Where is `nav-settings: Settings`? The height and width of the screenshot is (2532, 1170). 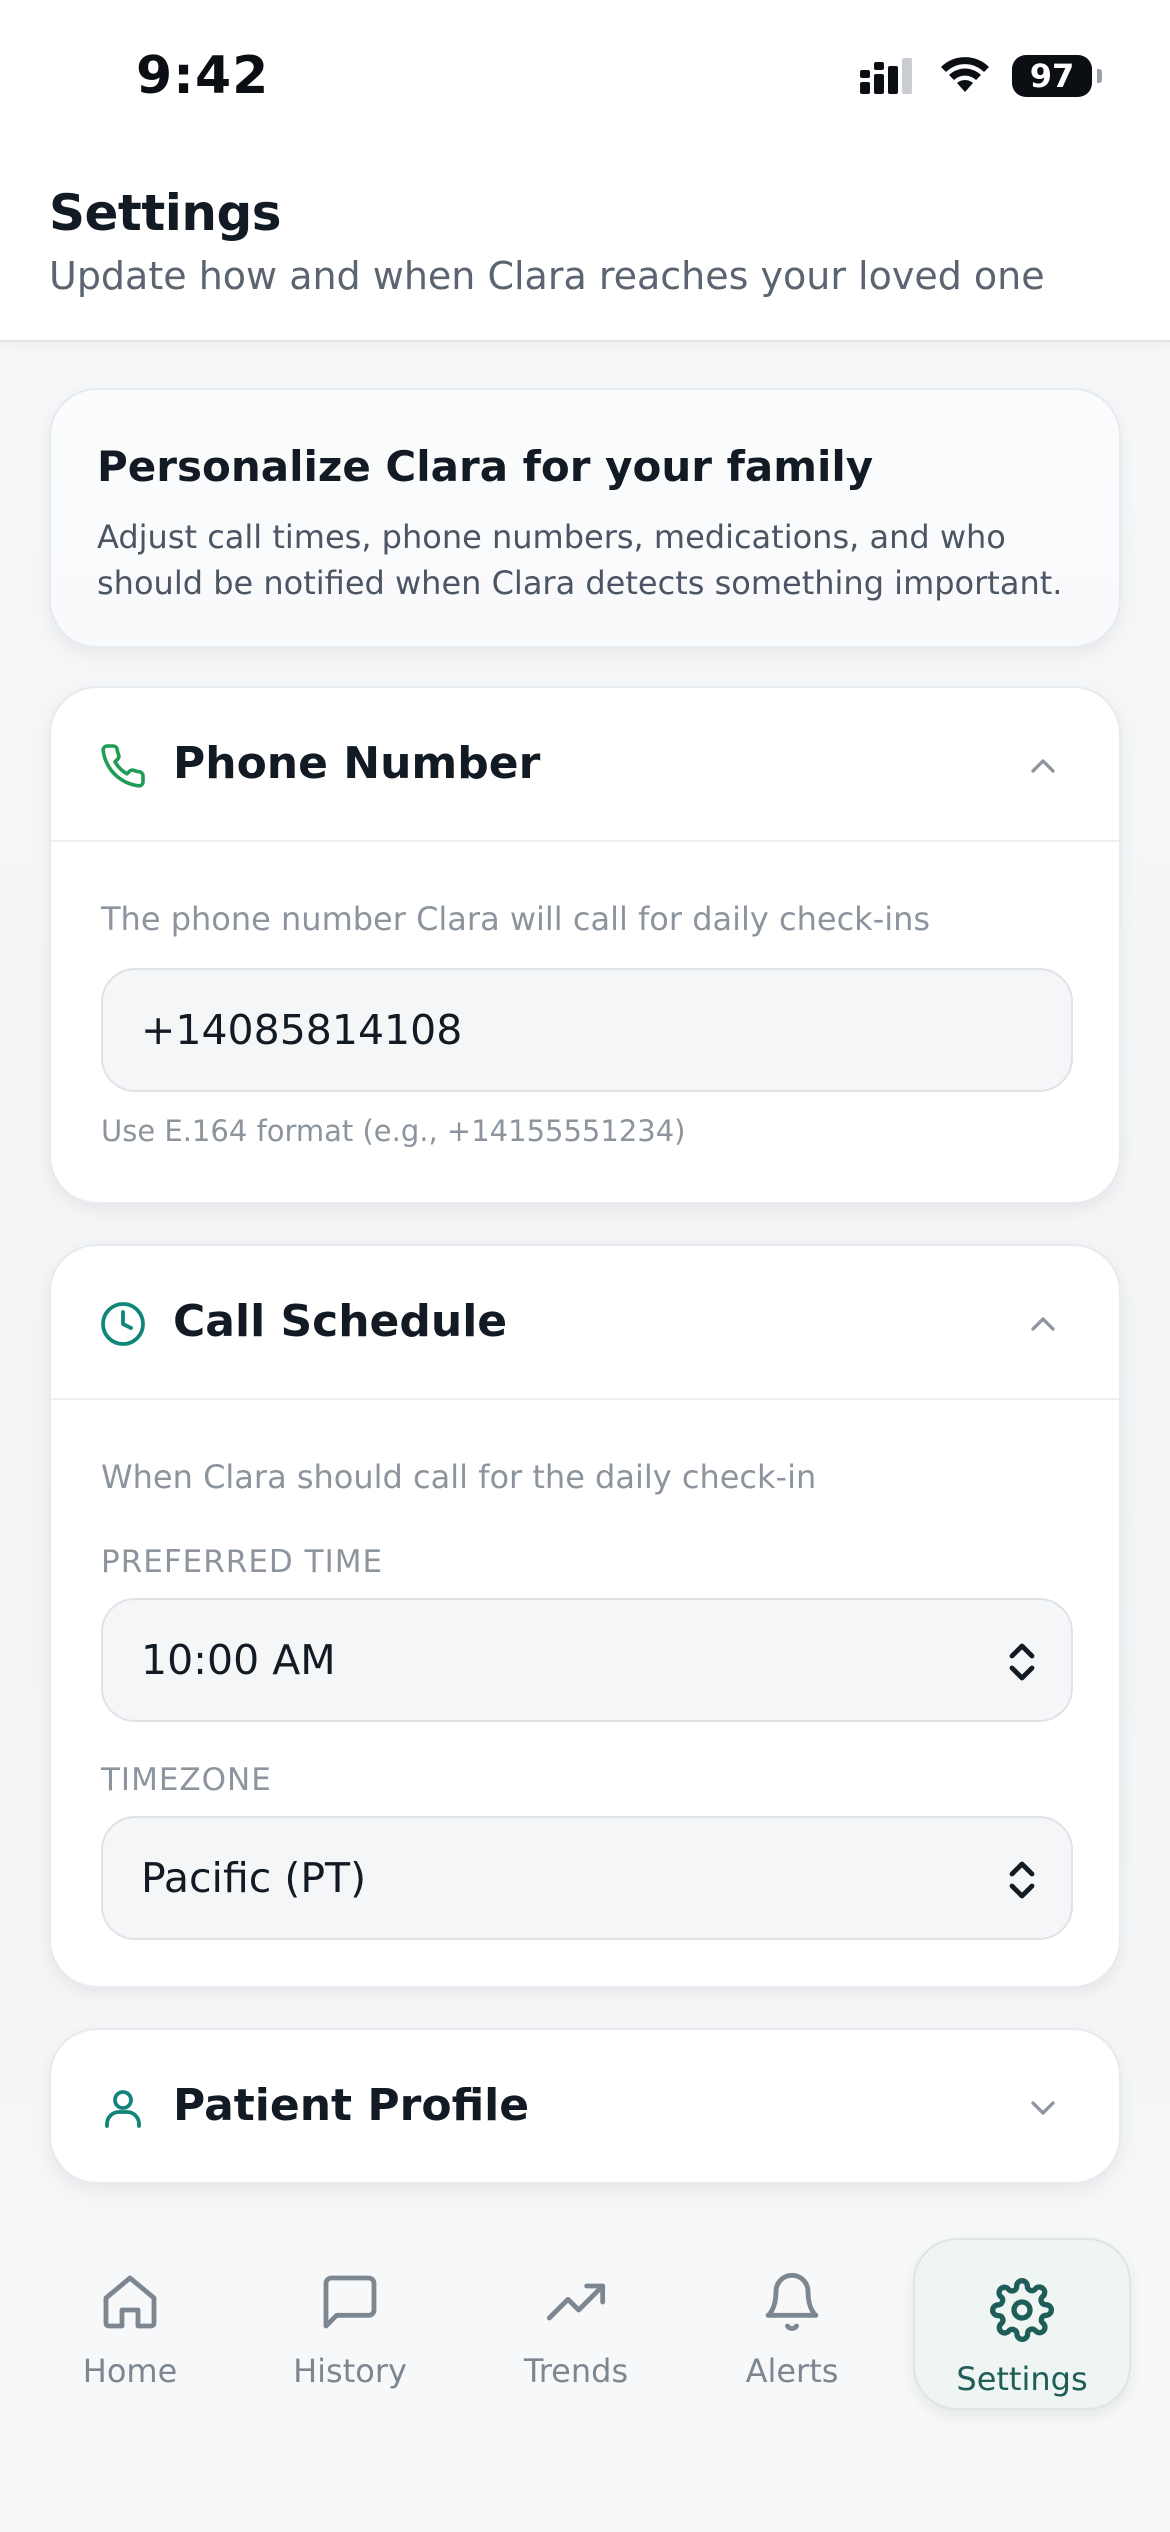 nav-settings: Settings is located at coordinates (1022, 2324).